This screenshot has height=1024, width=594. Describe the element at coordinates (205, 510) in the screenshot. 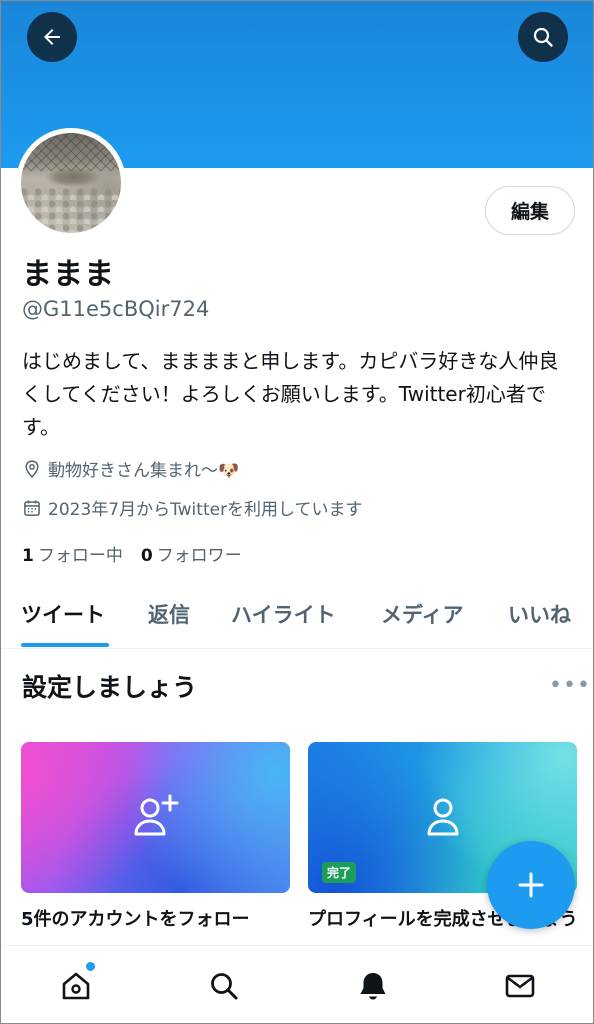

I see `joined-text: 2023年7月からTwitterを利用しています` at that location.